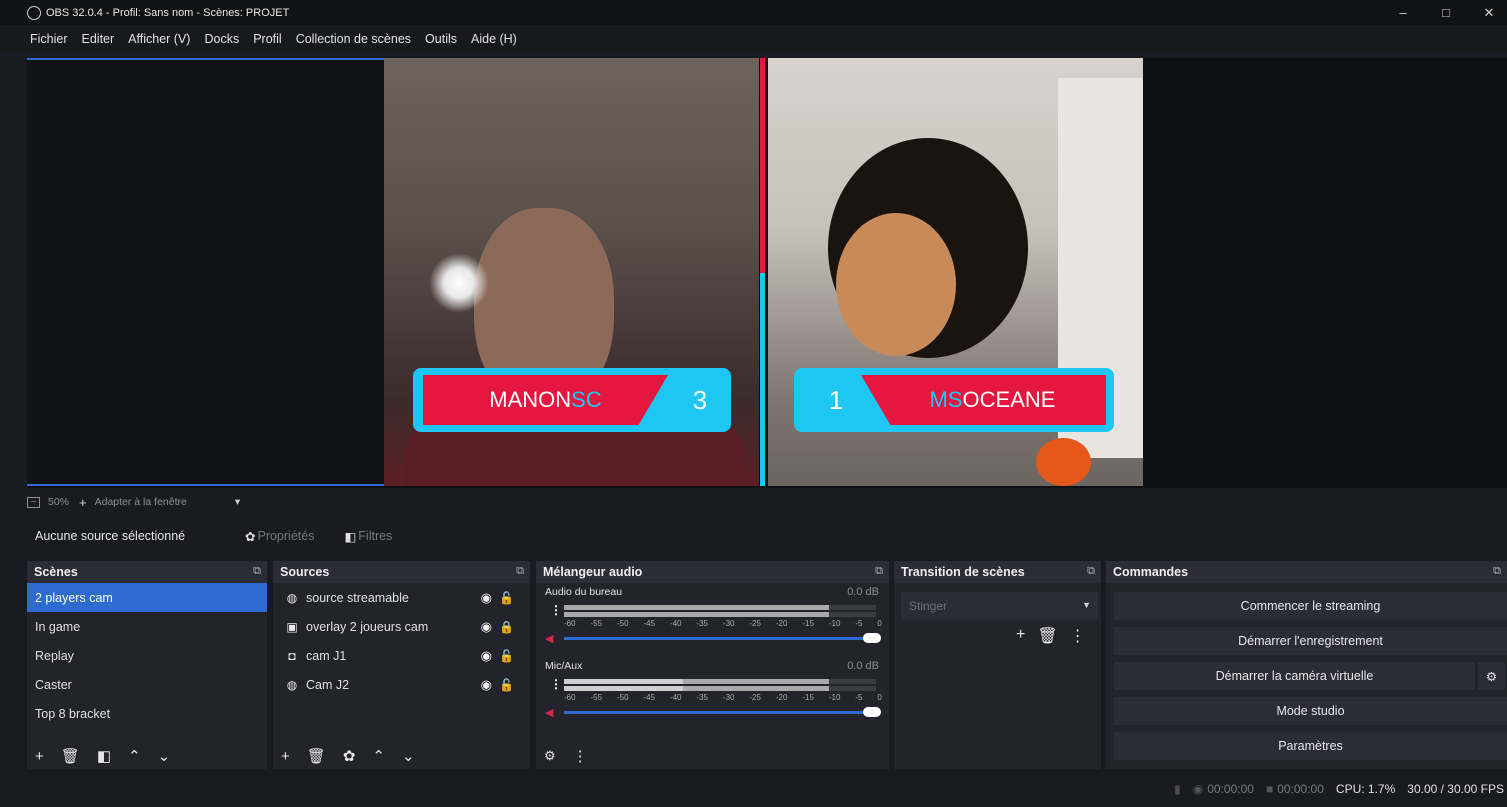 The image size is (1507, 807). Describe the element at coordinates (147, 572) in the screenshot. I see `scenes-header: Scènes ⧉` at that location.